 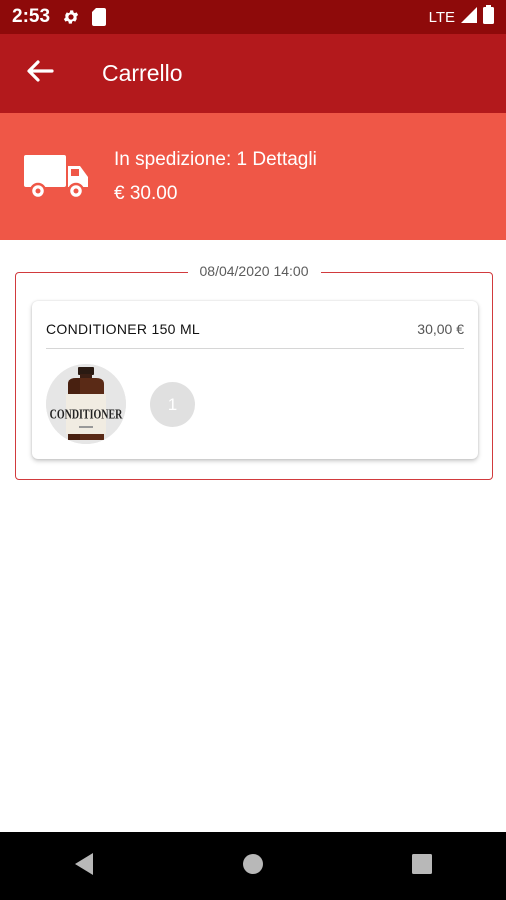 I want to click on bottle-label: CONDITIONER, so click(x=86, y=414).